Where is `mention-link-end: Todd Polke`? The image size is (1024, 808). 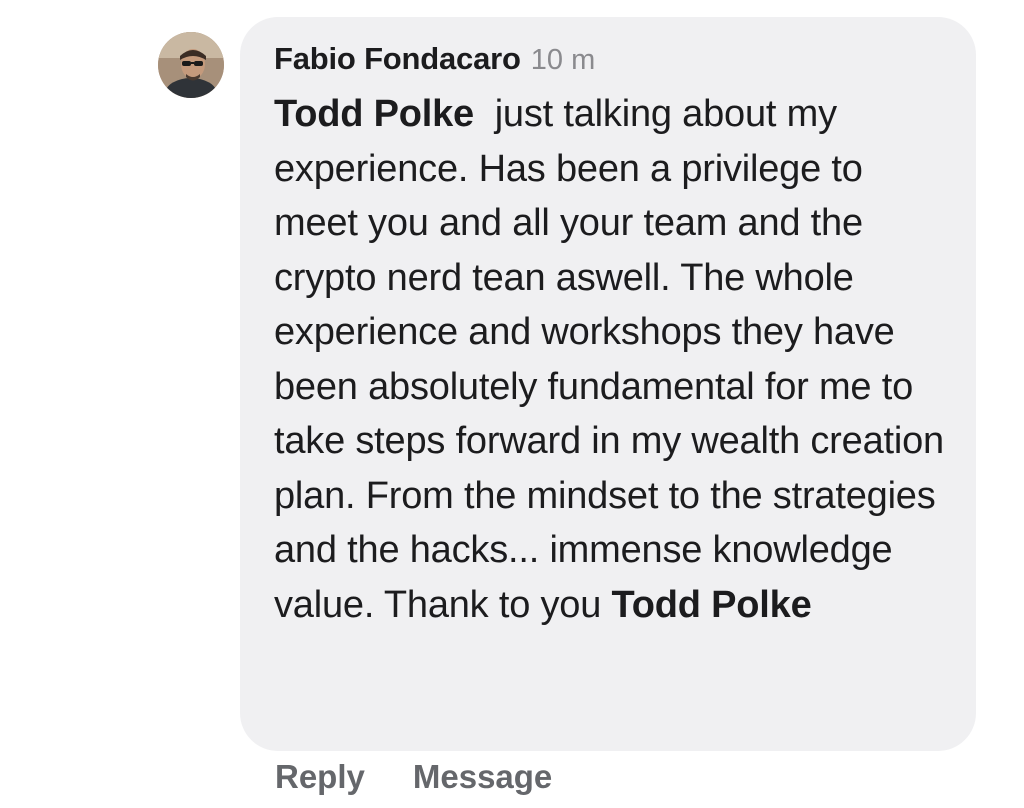
mention-link-end: Todd Polke is located at coordinates (712, 605).